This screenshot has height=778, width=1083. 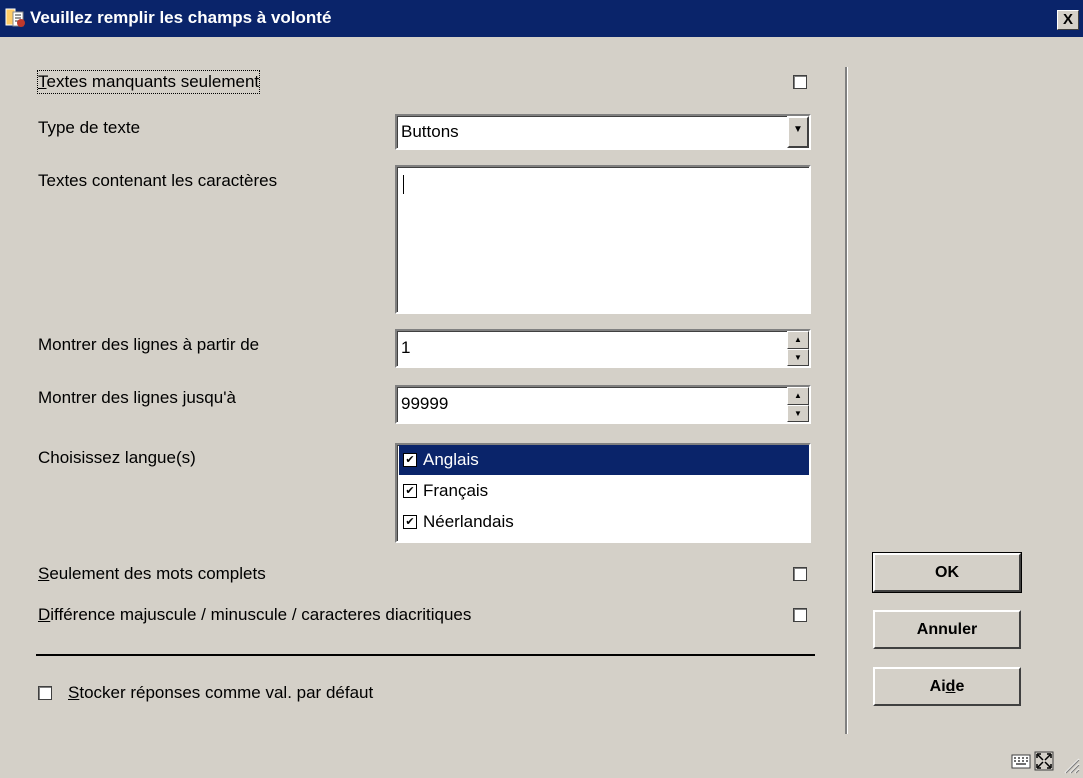 What do you see at coordinates (149, 344) in the screenshot?
I see `from-line-label: Montrer des lignes à partir de` at bounding box center [149, 344].